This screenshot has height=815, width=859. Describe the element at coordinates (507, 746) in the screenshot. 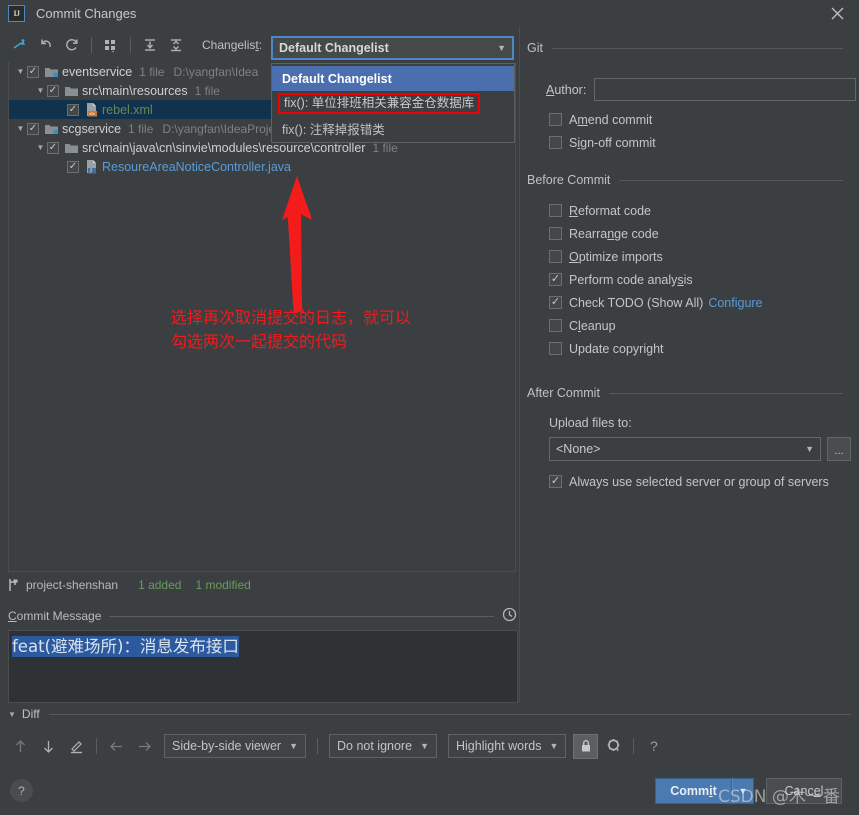

I see `highlight-mode-combobox: Highlight words ▼` at that location.